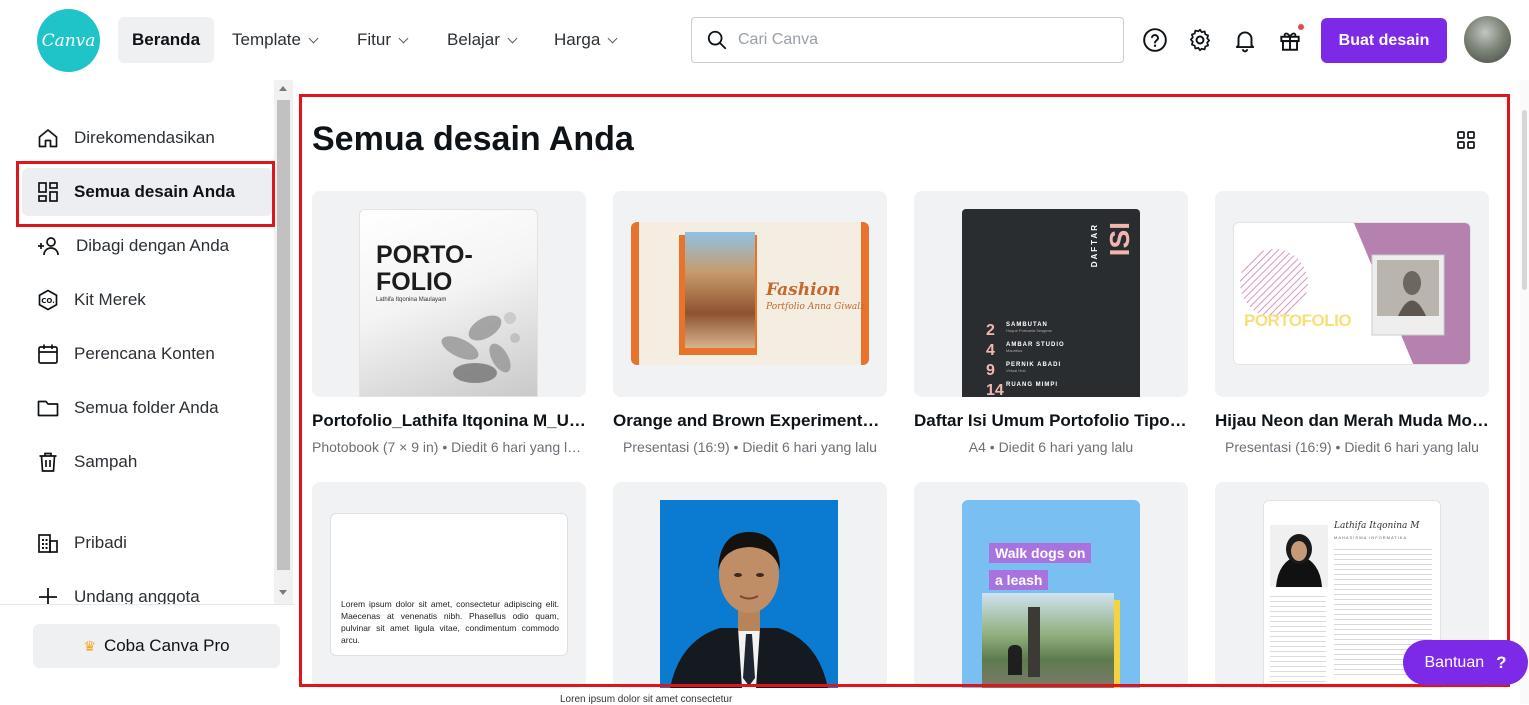 This screenshot has height=705, width=1529. What do you see at coordinates (48, 408) in the screenshot?
I see `folder-icon` at bounding box center [48, 408].